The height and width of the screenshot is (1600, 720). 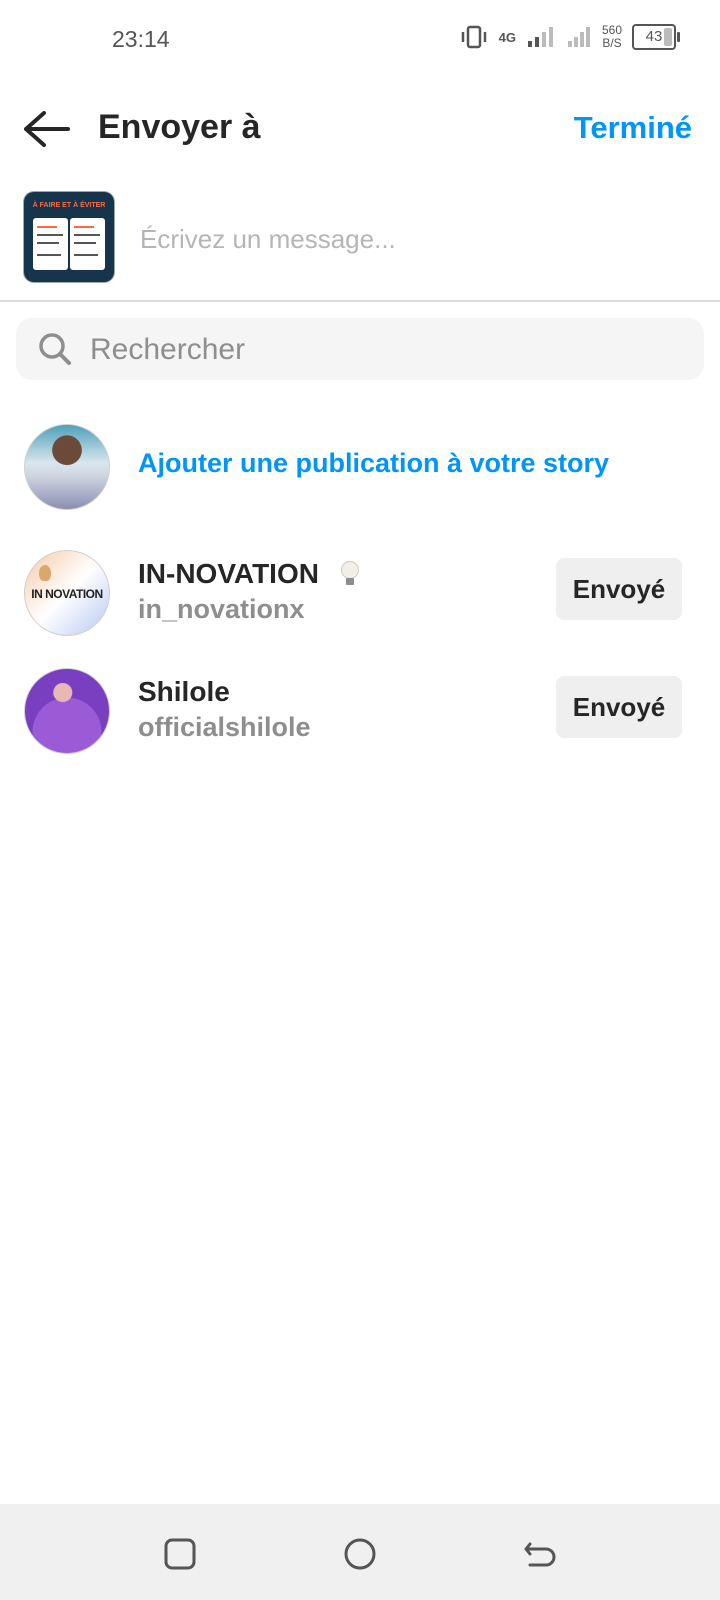 I want to click on network-type: 4G, so click(x=507, y=37).